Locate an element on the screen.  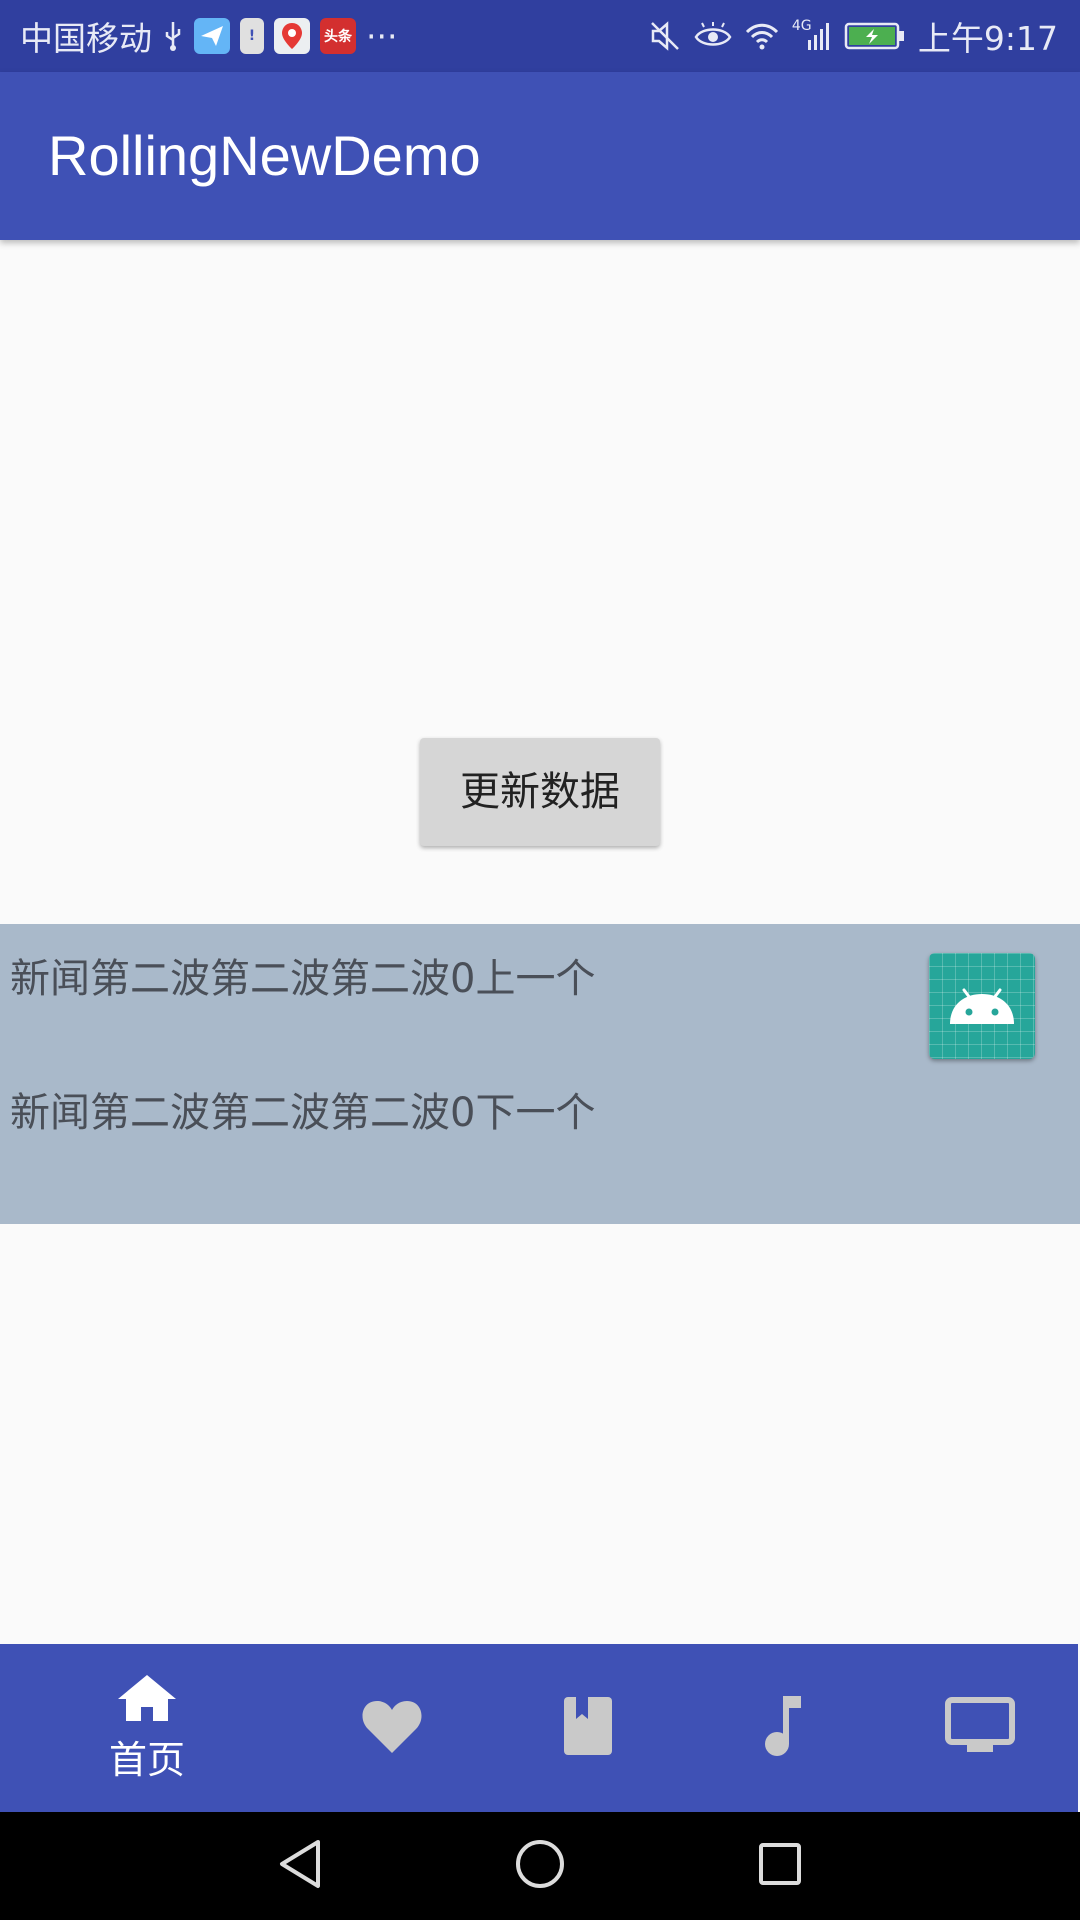
nav-label-home: 首页 is located at coordinates (146, 1759).